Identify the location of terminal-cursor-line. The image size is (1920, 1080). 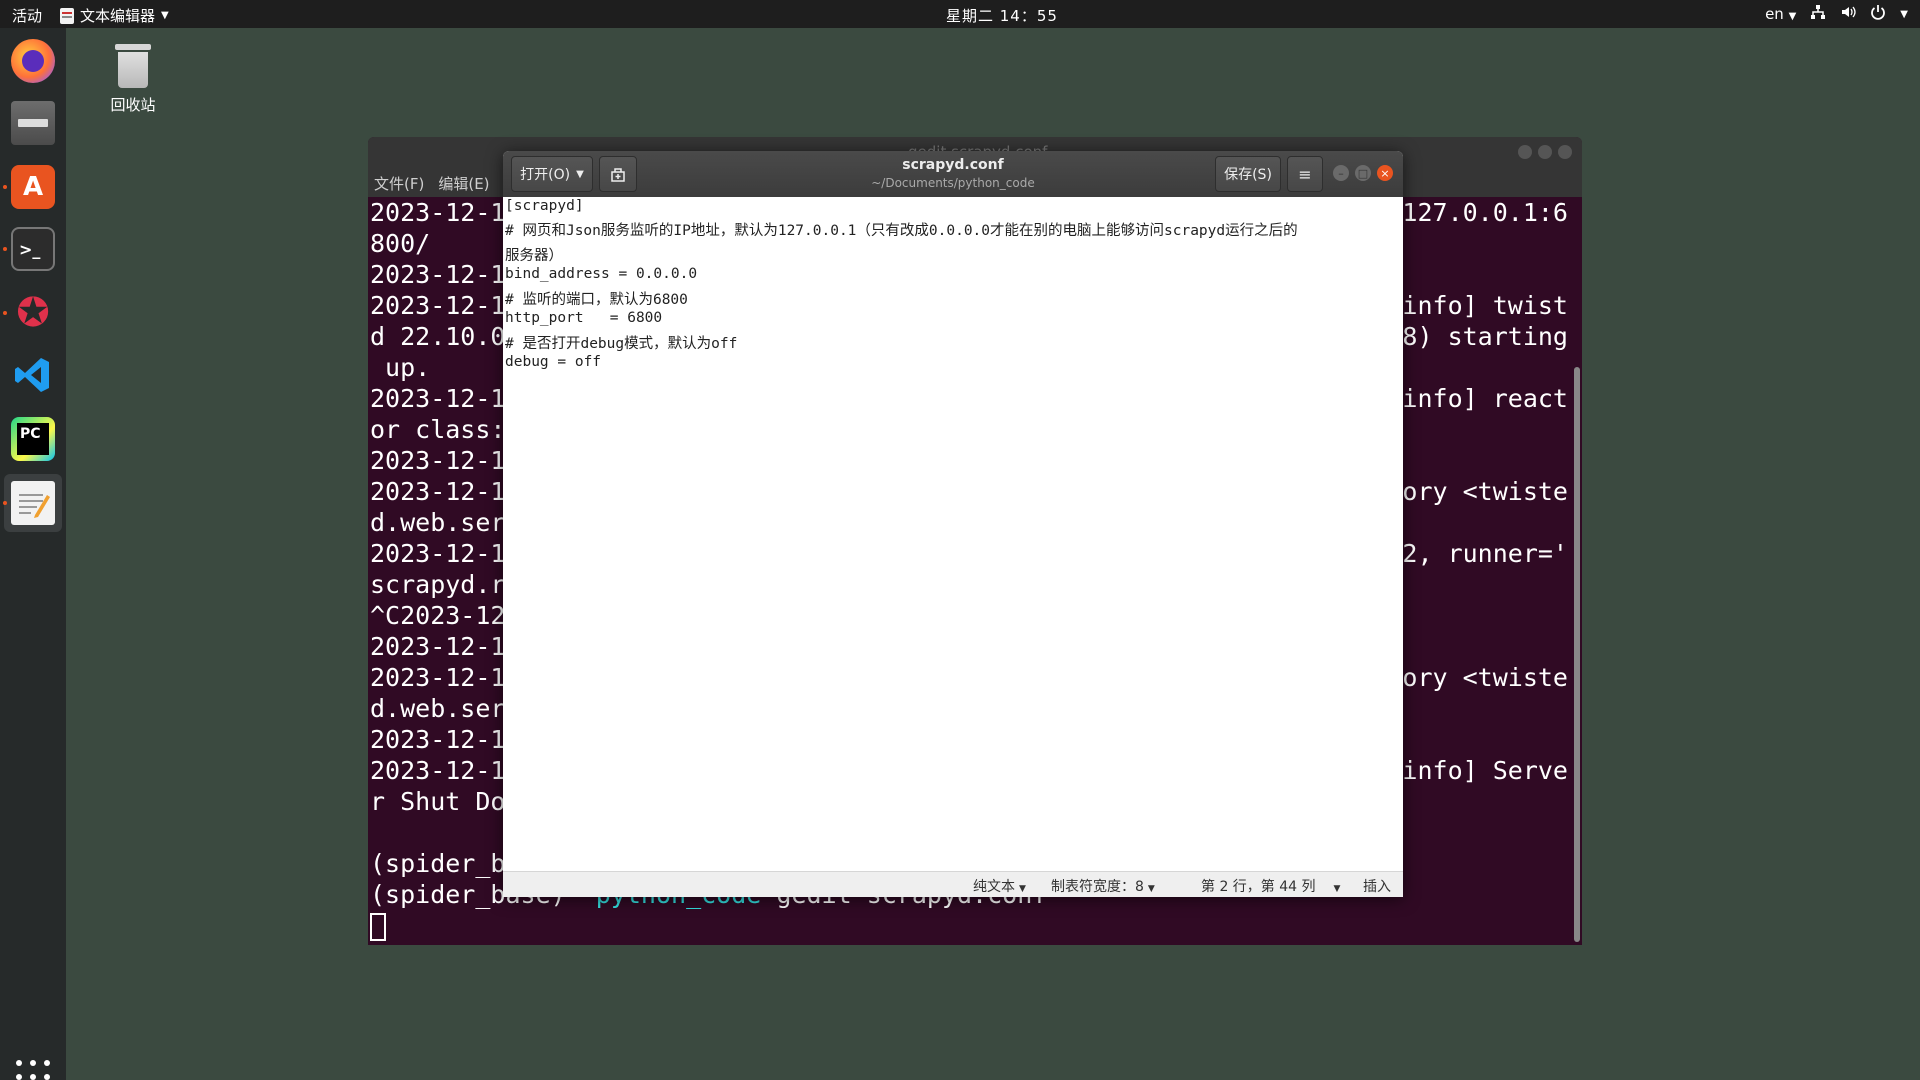
(970, 925).